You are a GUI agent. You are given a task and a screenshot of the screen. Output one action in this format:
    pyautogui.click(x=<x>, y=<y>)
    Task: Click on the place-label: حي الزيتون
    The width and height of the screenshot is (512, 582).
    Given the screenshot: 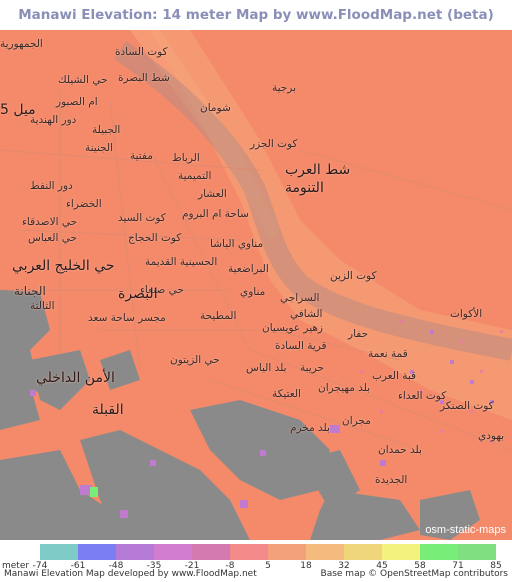 What is the action you would take?
    pyautogui.click(x=195, y=360)
    